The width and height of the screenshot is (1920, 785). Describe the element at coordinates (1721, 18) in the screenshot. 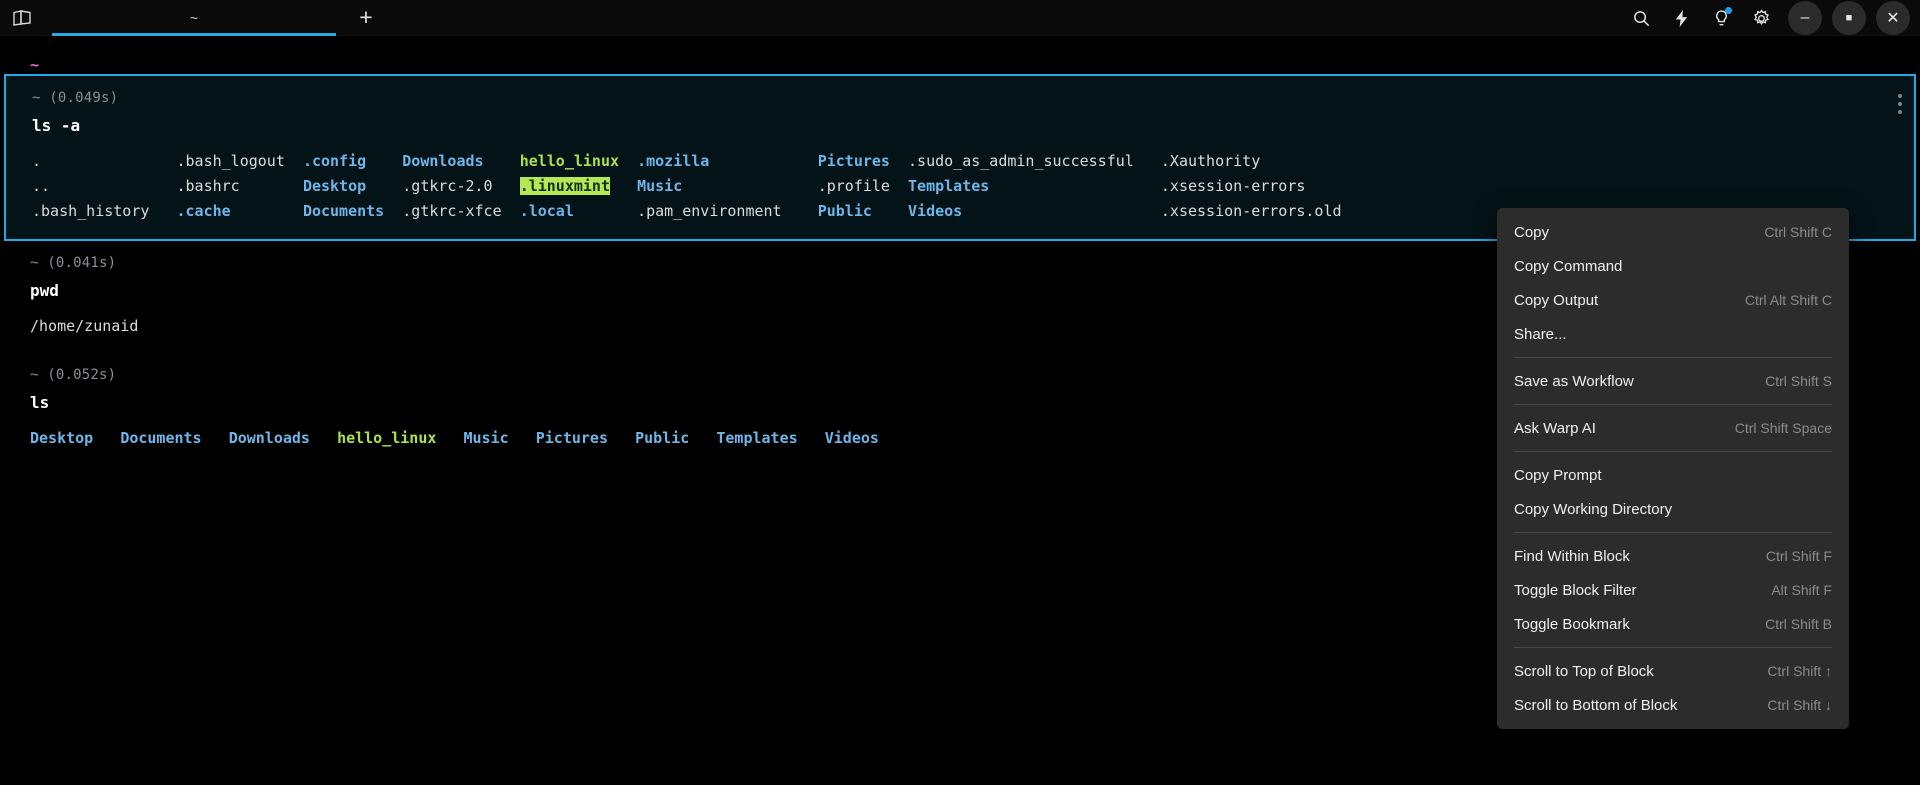

I see `lightbulb-icon` at that location.